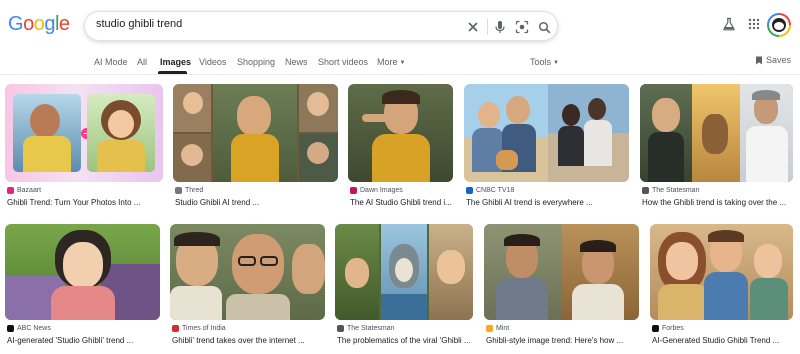  I want to click on result-source: Mint, so click(503, 328).